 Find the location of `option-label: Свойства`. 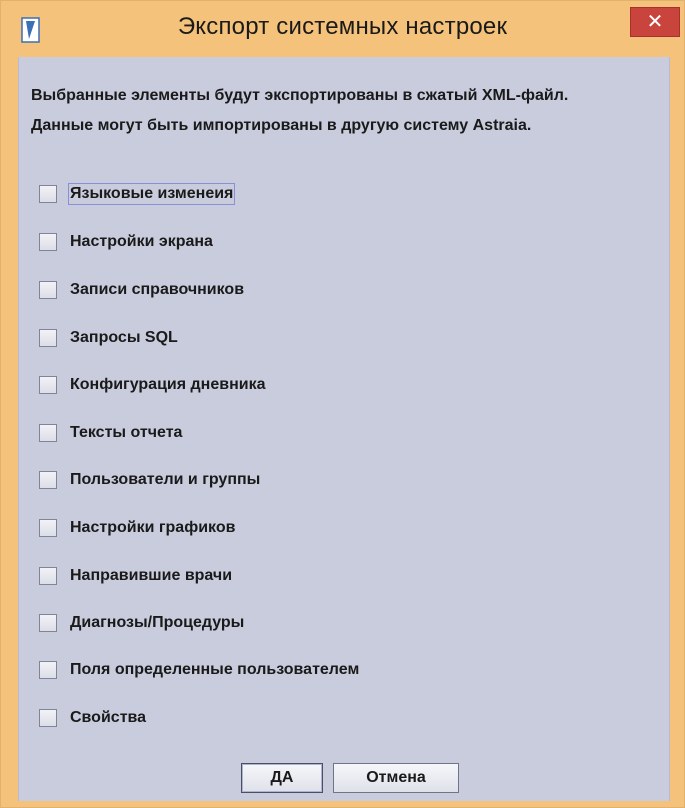

option-label: Свойства is located at coordinates (108, 717).